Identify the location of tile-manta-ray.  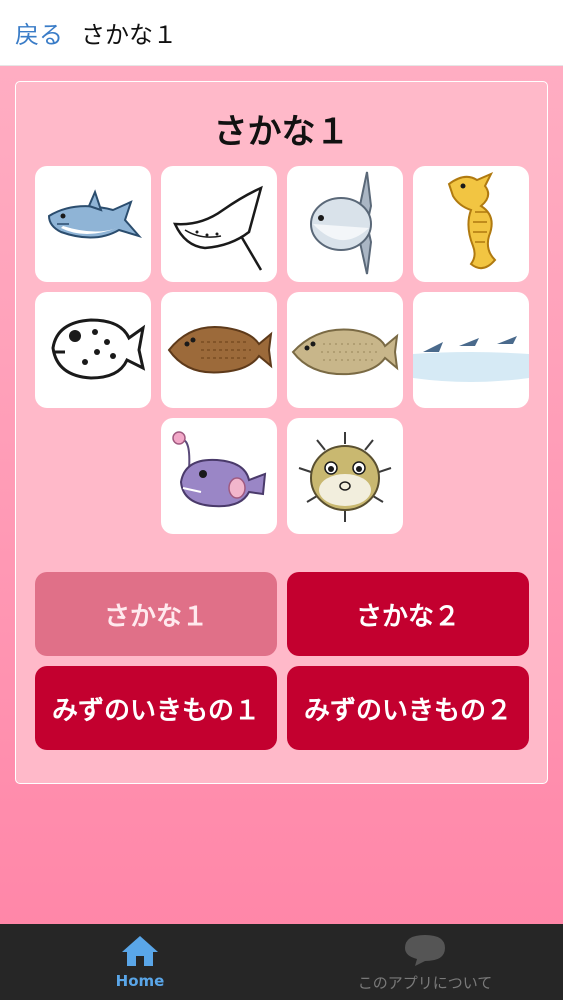
(219, 224).